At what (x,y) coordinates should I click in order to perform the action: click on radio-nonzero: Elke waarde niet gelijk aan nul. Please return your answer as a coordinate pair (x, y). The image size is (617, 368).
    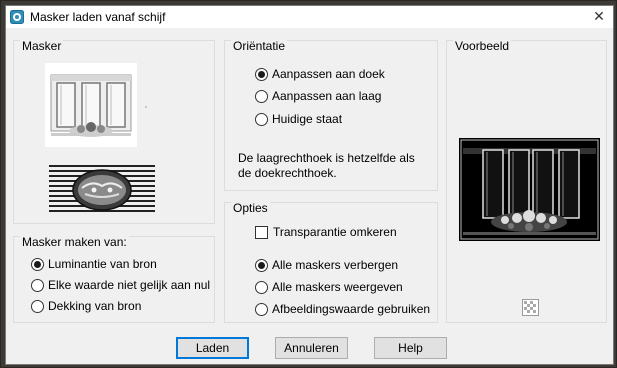
    Looking at the image, I should click on (120, 285).